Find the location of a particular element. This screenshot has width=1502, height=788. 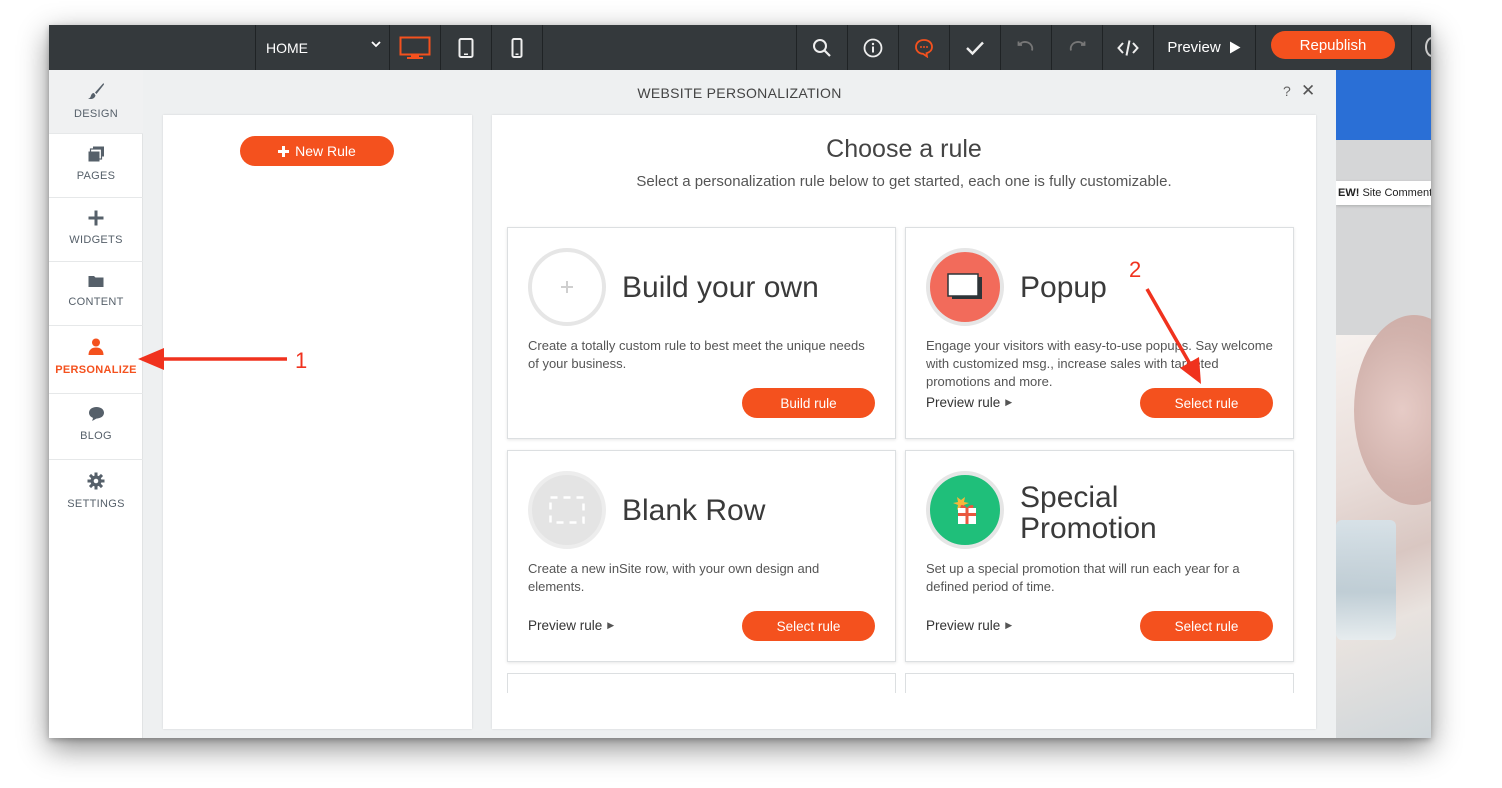

top-toolbar: HOME Preview Republish is located at coordinates (740, 47).